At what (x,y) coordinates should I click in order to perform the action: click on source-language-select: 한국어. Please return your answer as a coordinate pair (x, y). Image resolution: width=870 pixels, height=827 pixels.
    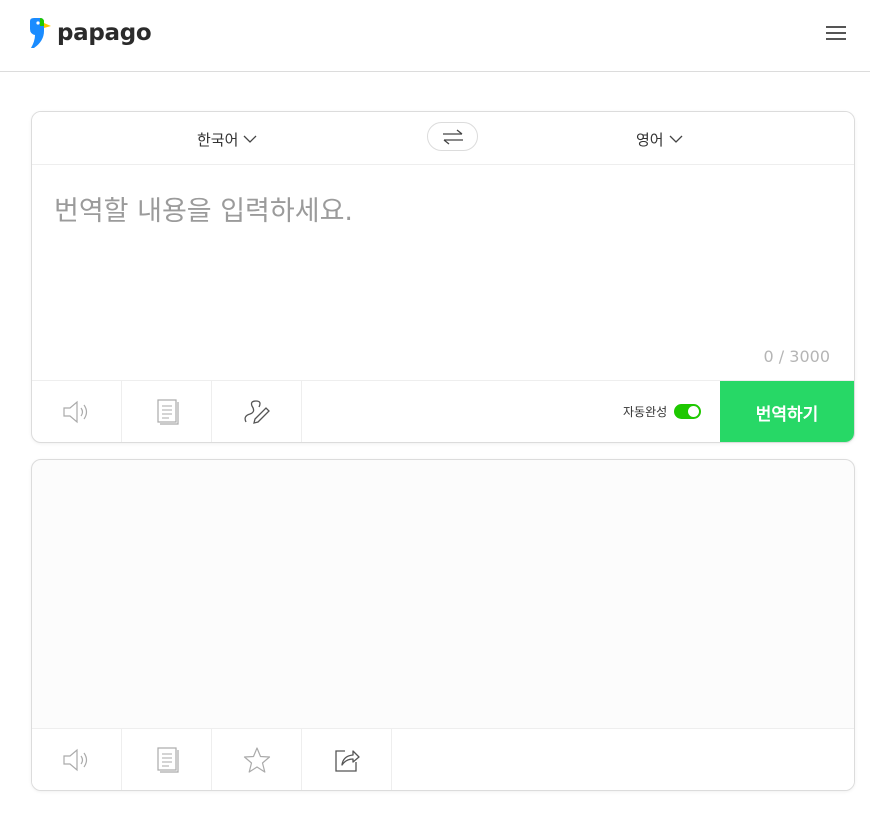
    Looking at the image, I should click on (227, 139).